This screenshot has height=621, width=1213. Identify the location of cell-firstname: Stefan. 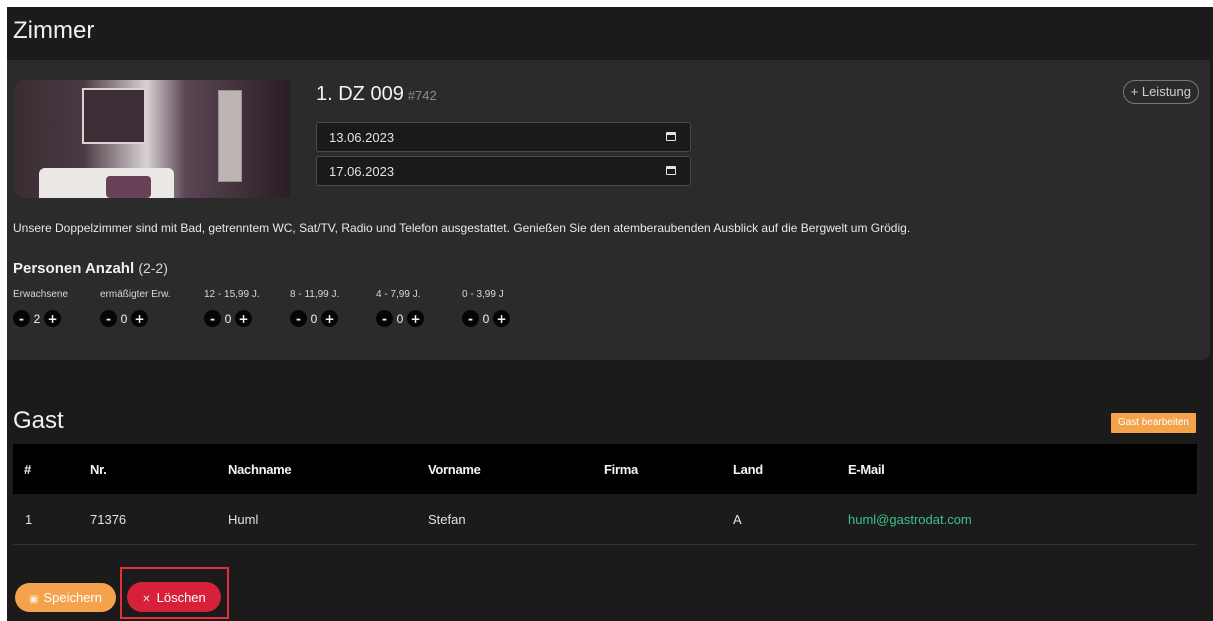
(516, 519).